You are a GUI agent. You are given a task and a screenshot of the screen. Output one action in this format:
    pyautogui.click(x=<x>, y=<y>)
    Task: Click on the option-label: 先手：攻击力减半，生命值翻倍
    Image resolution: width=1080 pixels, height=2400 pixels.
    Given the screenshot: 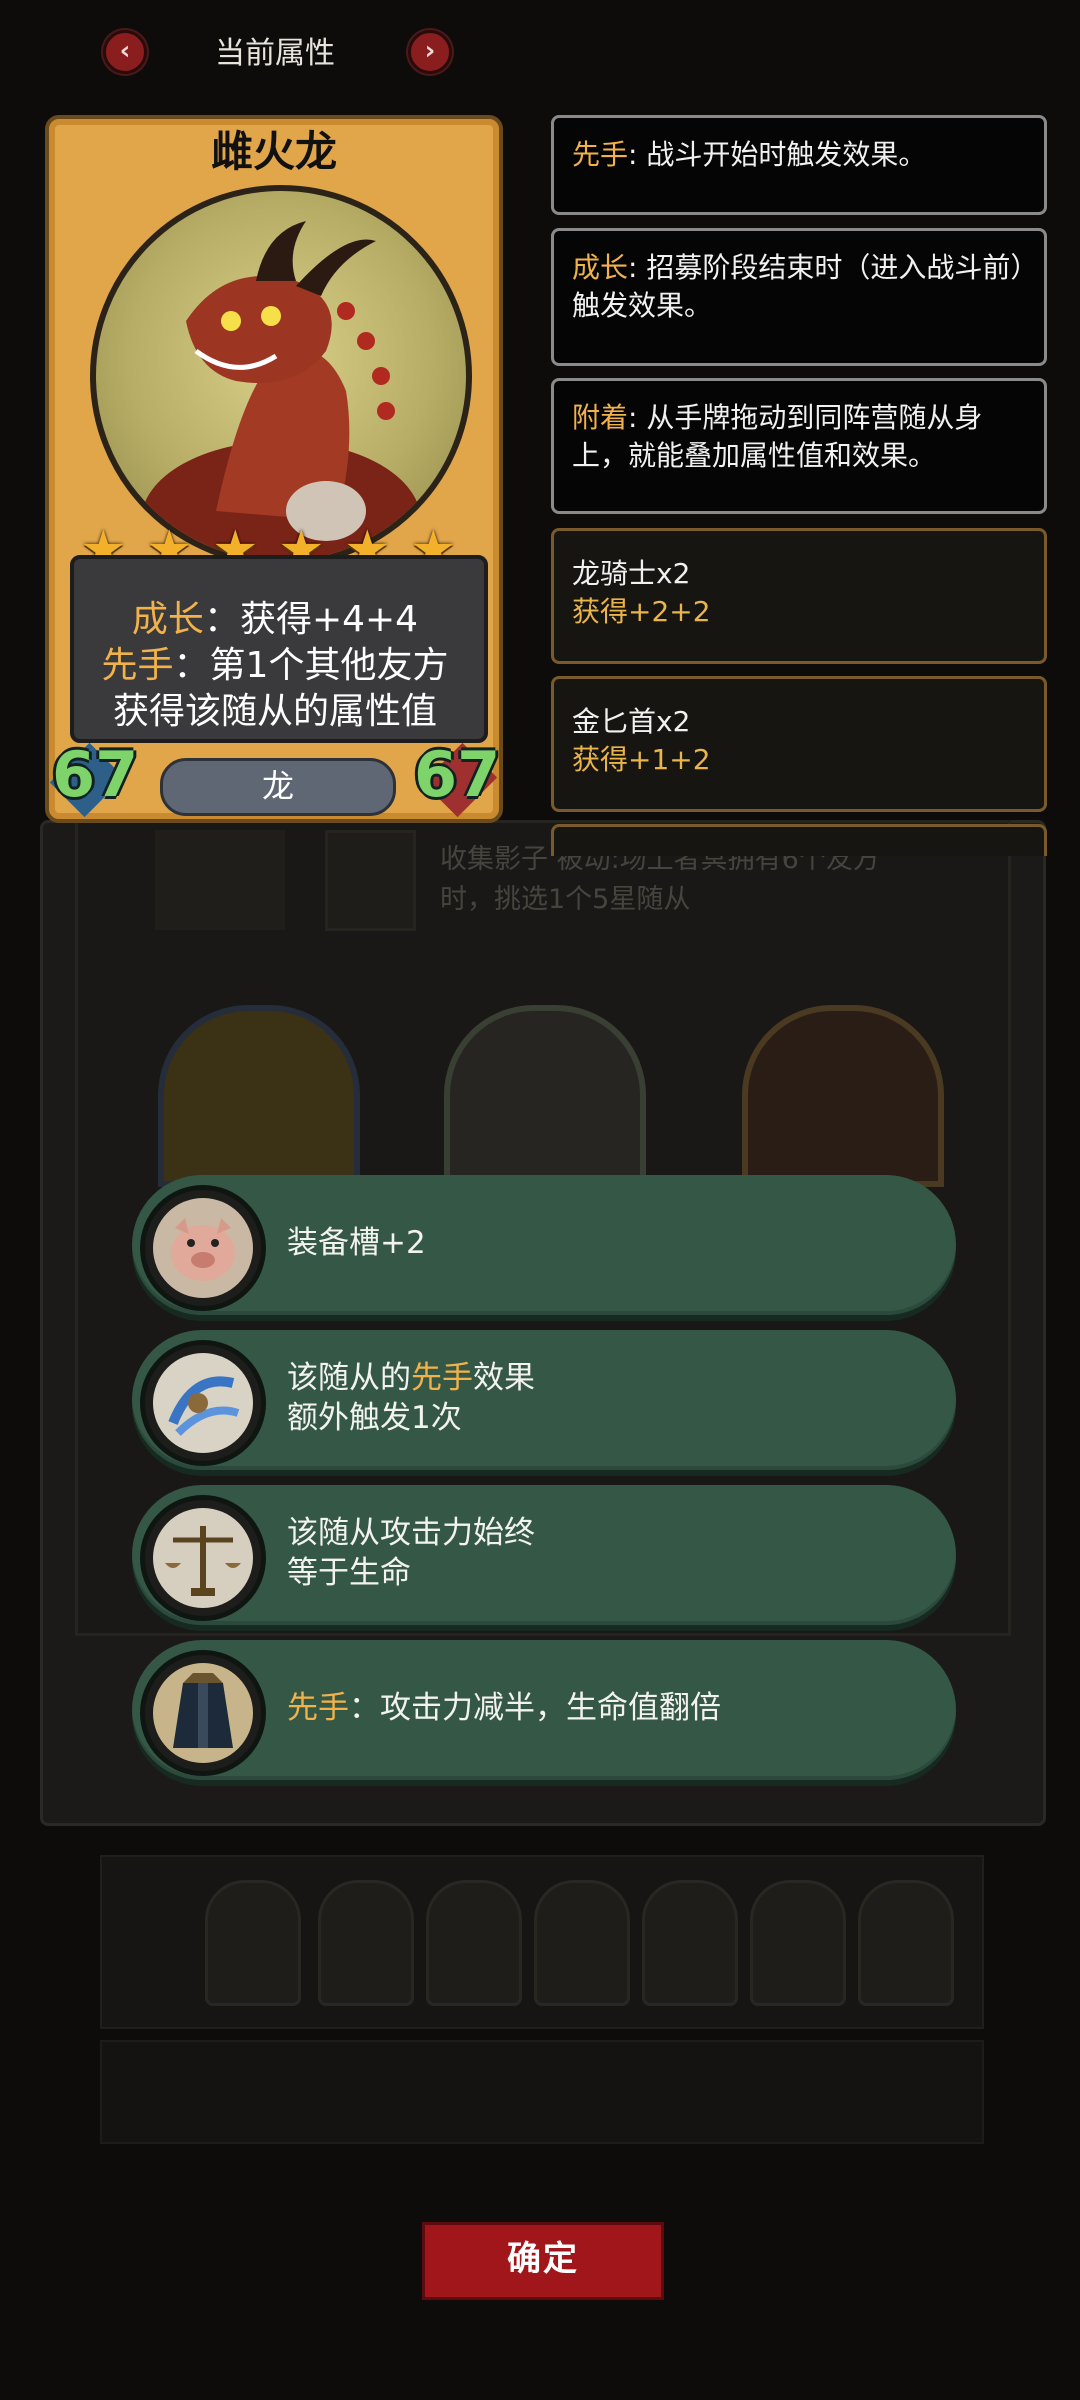 What is the action you would take?
    pyautogui.click(x=504, y=1708)
    